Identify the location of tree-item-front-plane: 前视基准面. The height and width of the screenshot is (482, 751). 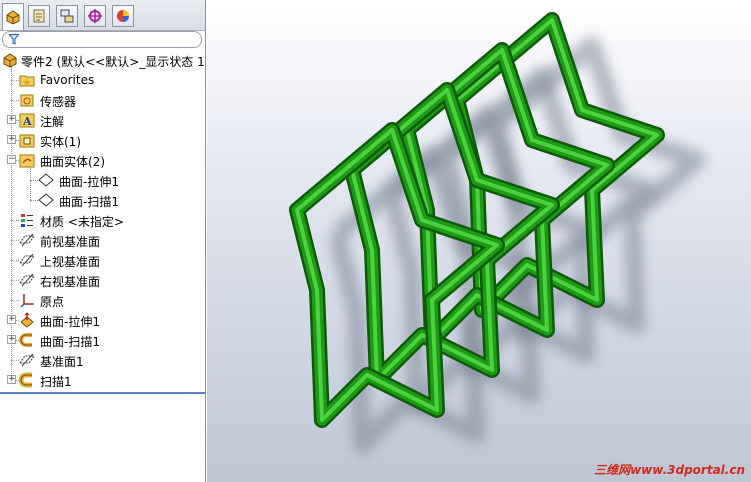
(102, 240).